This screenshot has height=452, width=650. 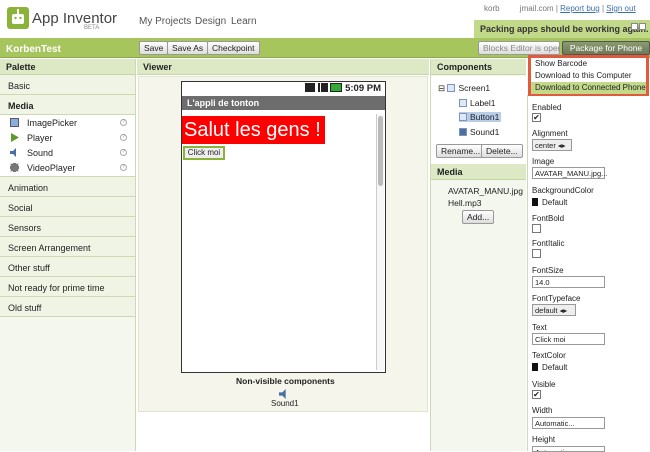 What do you see at coordinates (556, 298) in the screenshot?
I see `prop-fonttypeface-label: FontTypeface` at bounding box center [556, 298].